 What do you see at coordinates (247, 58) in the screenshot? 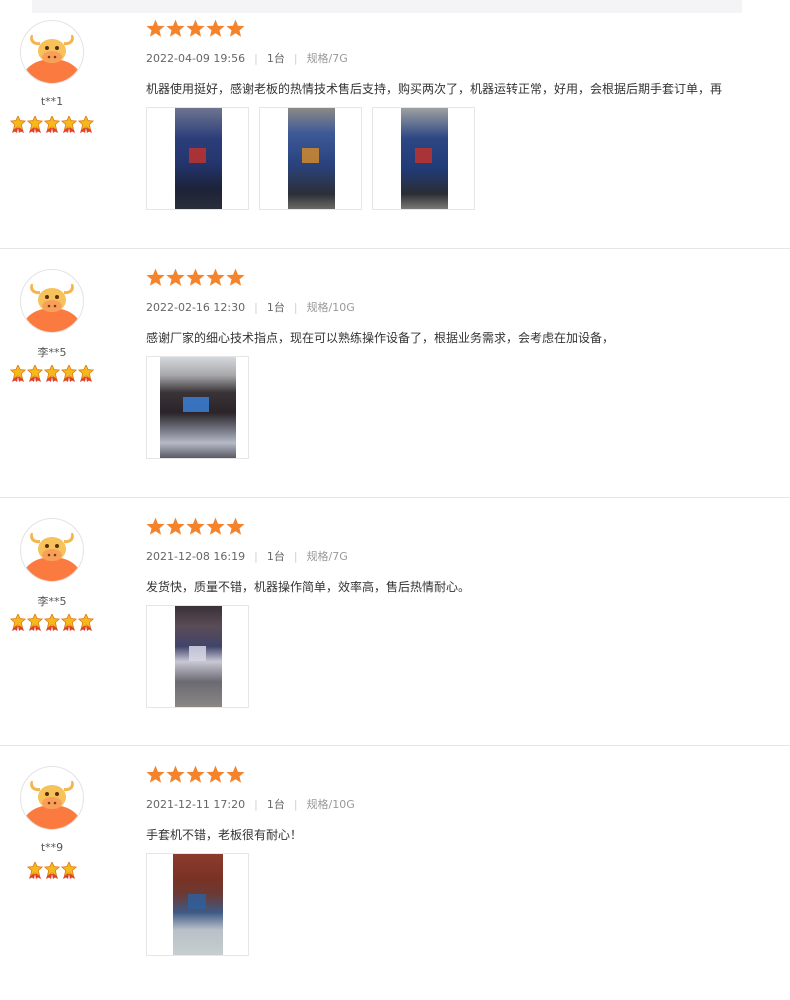
I see `review-meta: 2022-04-09 19:56 | 1台 | 规格/7G` at bounding box center [247, 58].